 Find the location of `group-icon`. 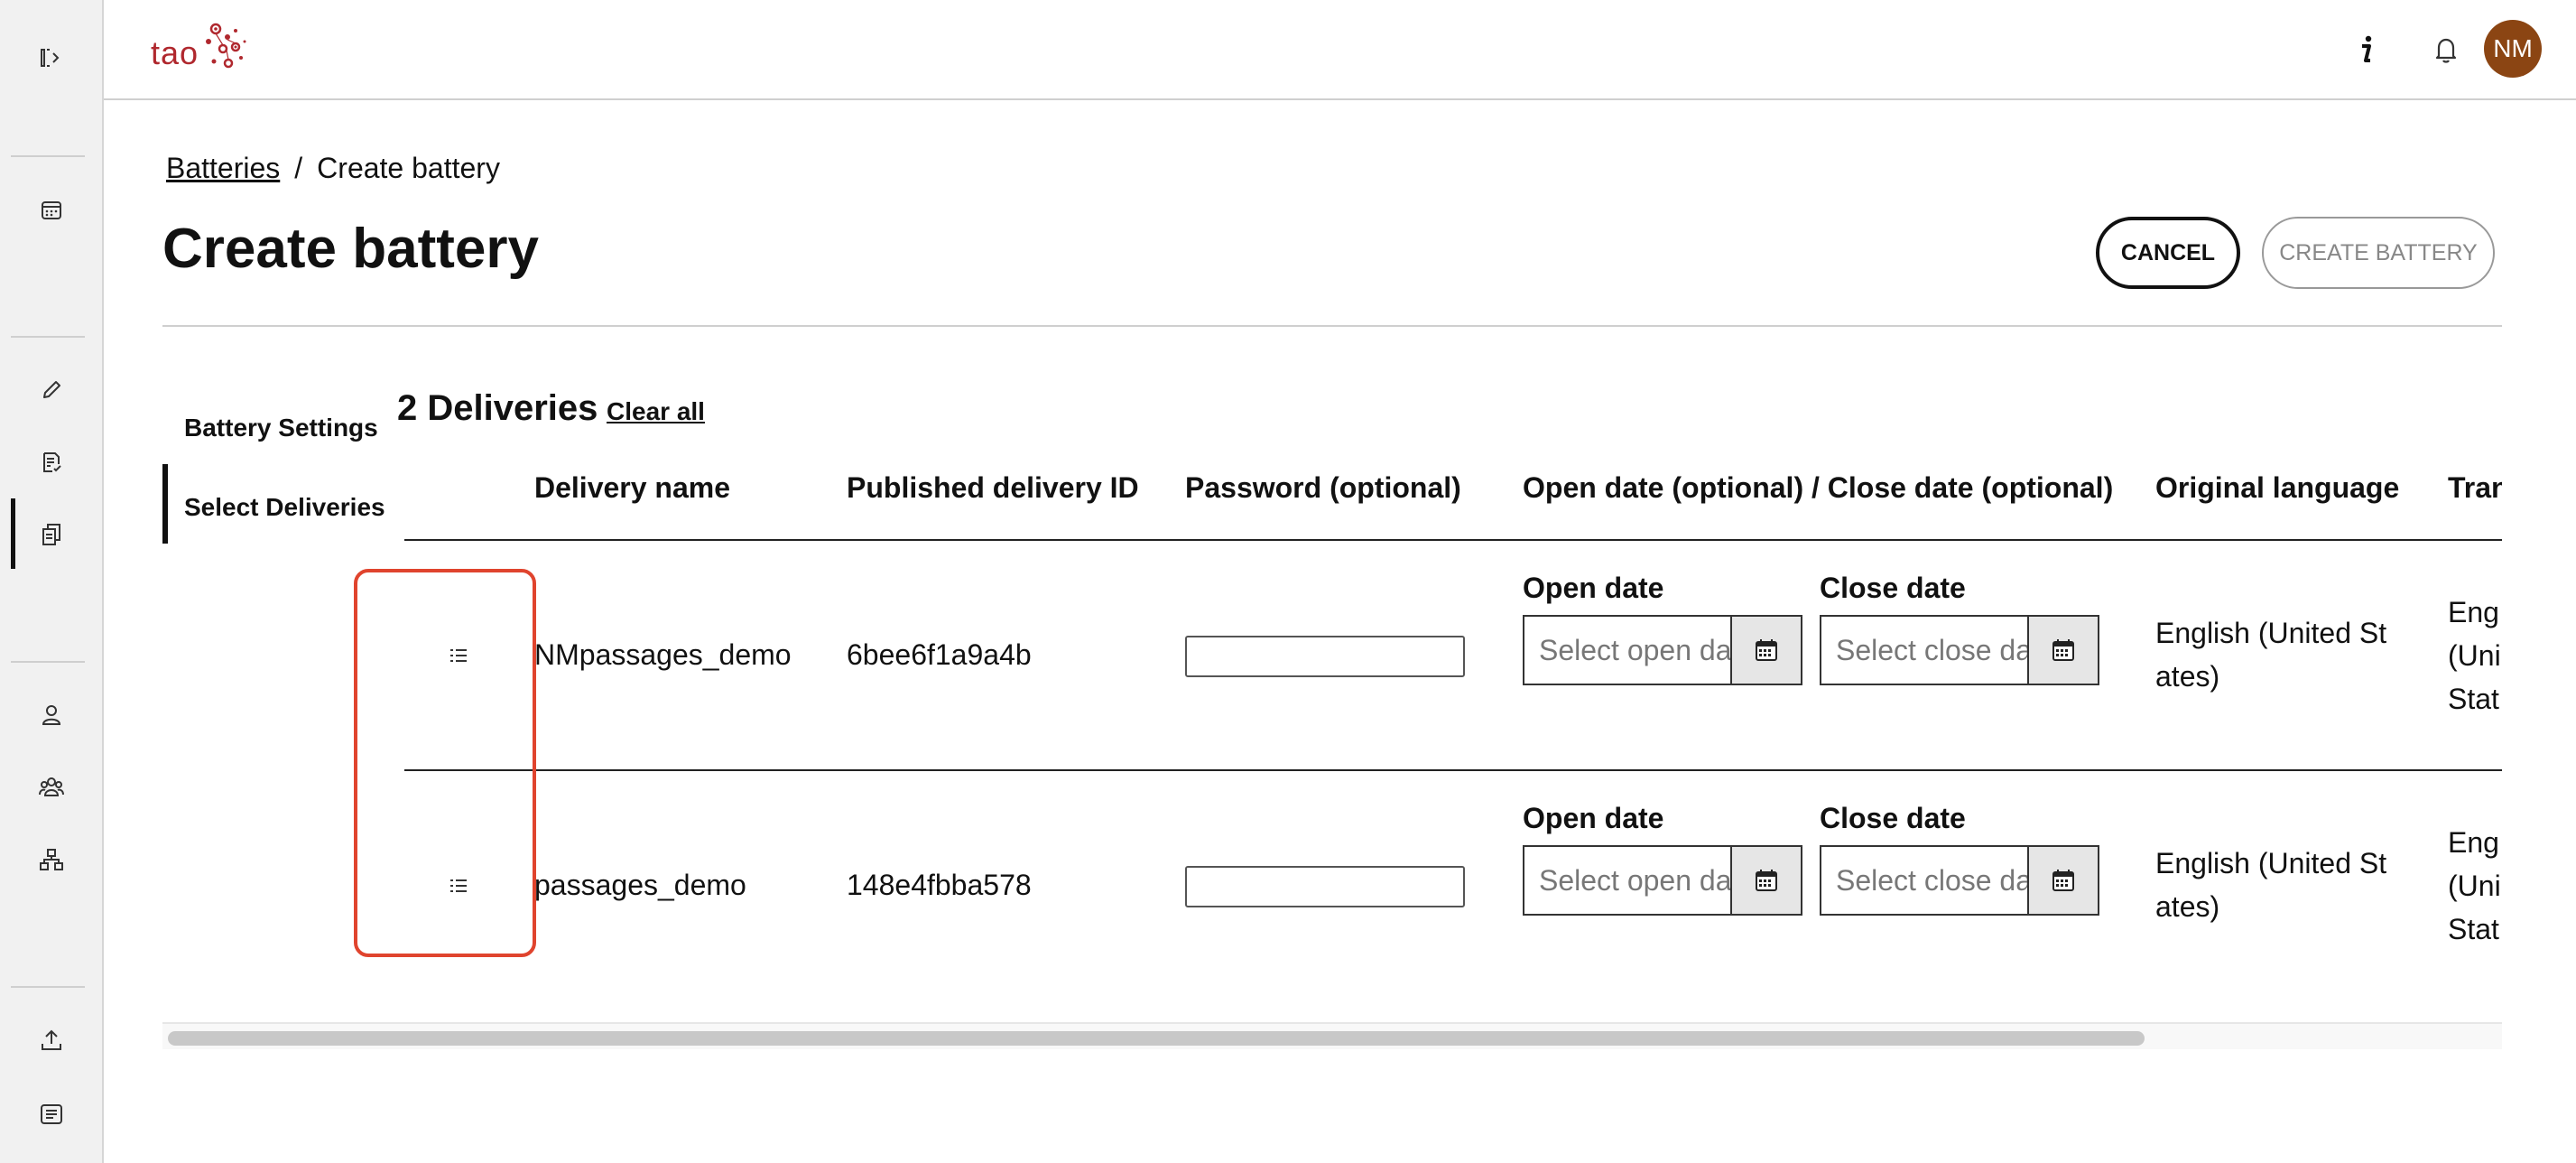

group-icon is located at coordinates (51, 787).